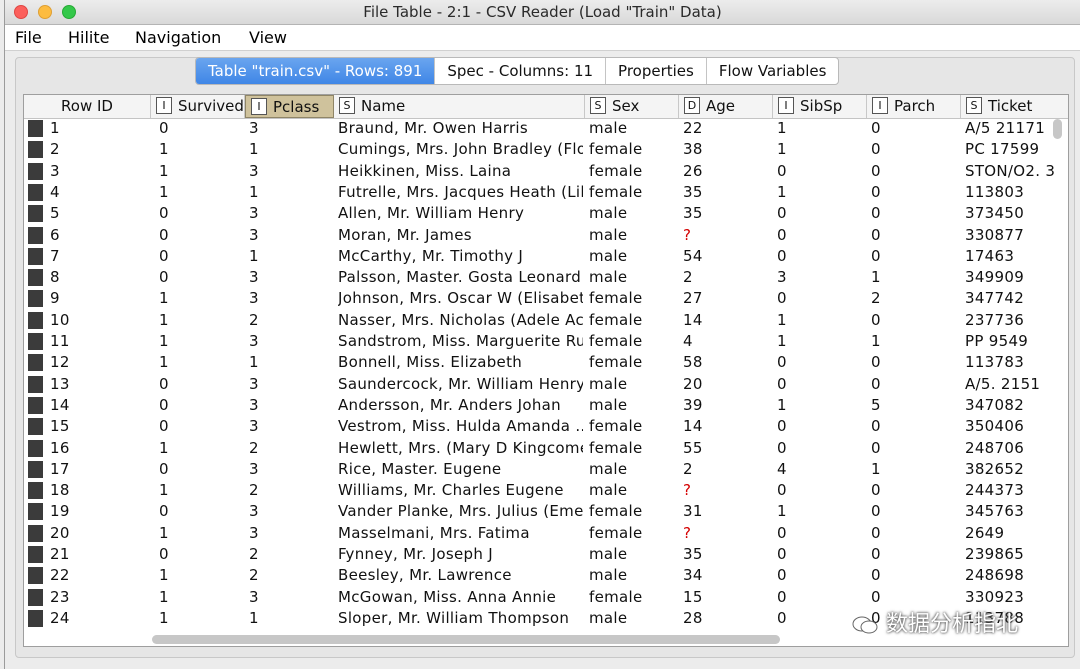 This screenshot has width=1080, height=669. Describe the element at coordinates (1014, 106) in the screenshot. I see `column-header-ticket: S Ticket` at that location.